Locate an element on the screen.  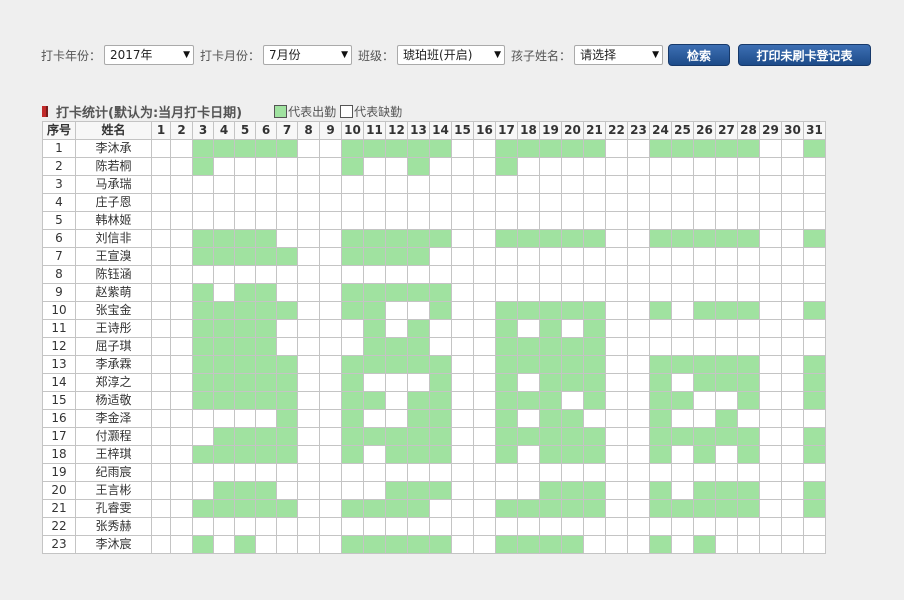
year-label: 打卡年份： is located at coordinates (71, 55).